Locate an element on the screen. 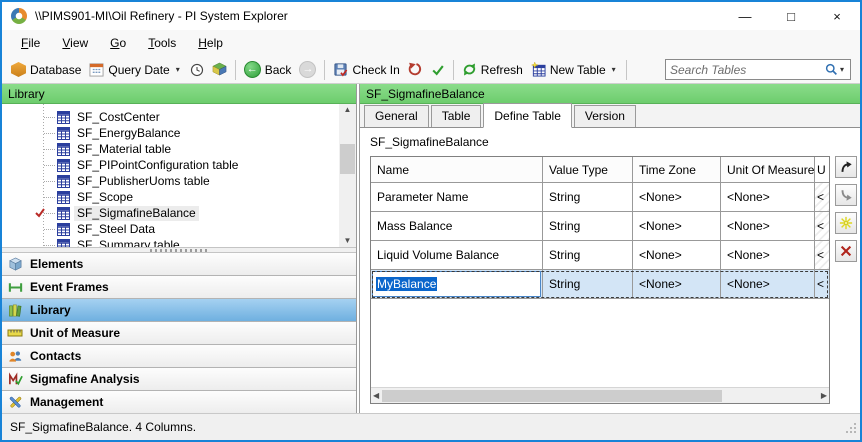  nav-label: Event Frames is located at coordinates (69, 287).